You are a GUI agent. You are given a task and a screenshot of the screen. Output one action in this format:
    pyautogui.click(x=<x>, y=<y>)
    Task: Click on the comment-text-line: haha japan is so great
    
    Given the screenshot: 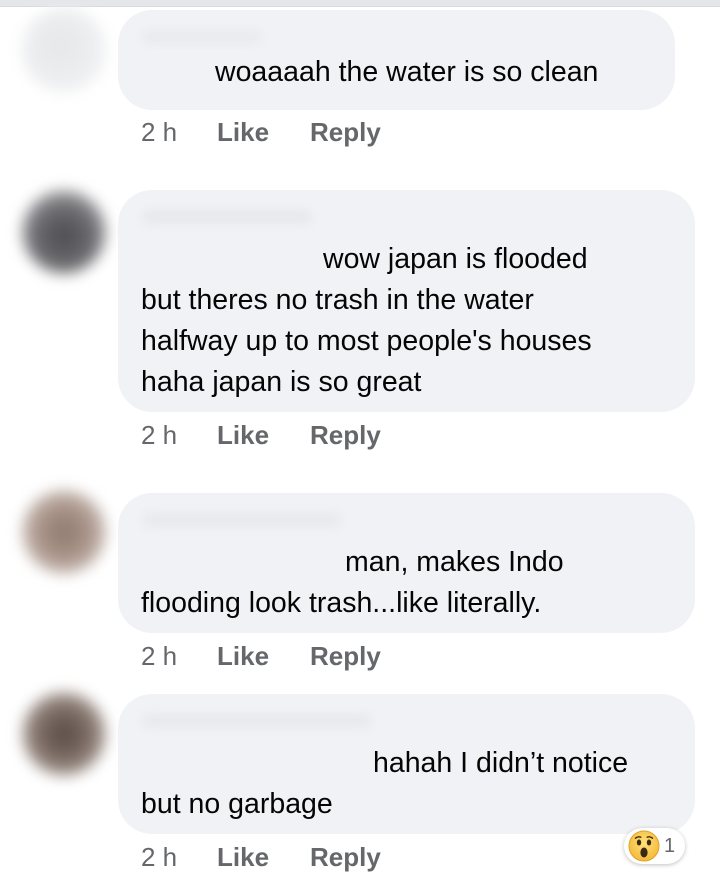 What is the action you would take?
    pyautogui.click(x=281, y=382)
    